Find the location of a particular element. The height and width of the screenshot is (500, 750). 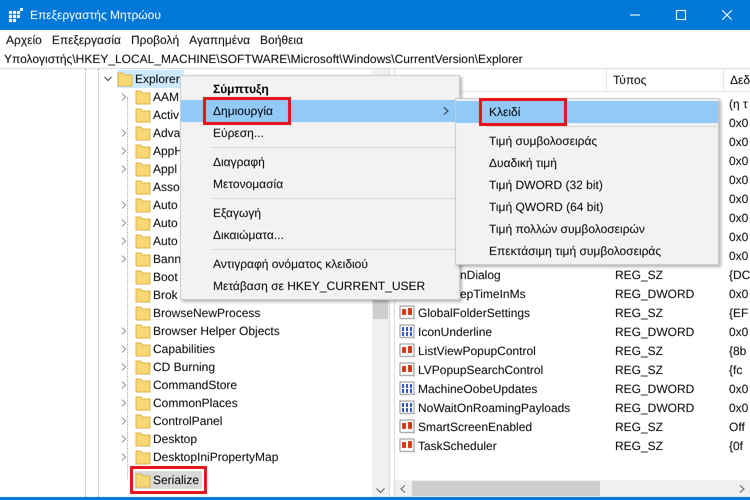

menu-item: Μετάβαση σε HKEY_CURRENT_USER is located at coordinates (320, 286).